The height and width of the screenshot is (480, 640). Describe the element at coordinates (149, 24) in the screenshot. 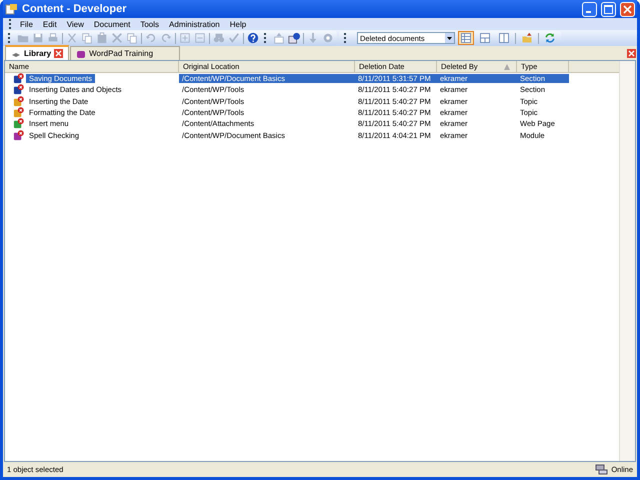

I see `menu-item: Tools` at that location.